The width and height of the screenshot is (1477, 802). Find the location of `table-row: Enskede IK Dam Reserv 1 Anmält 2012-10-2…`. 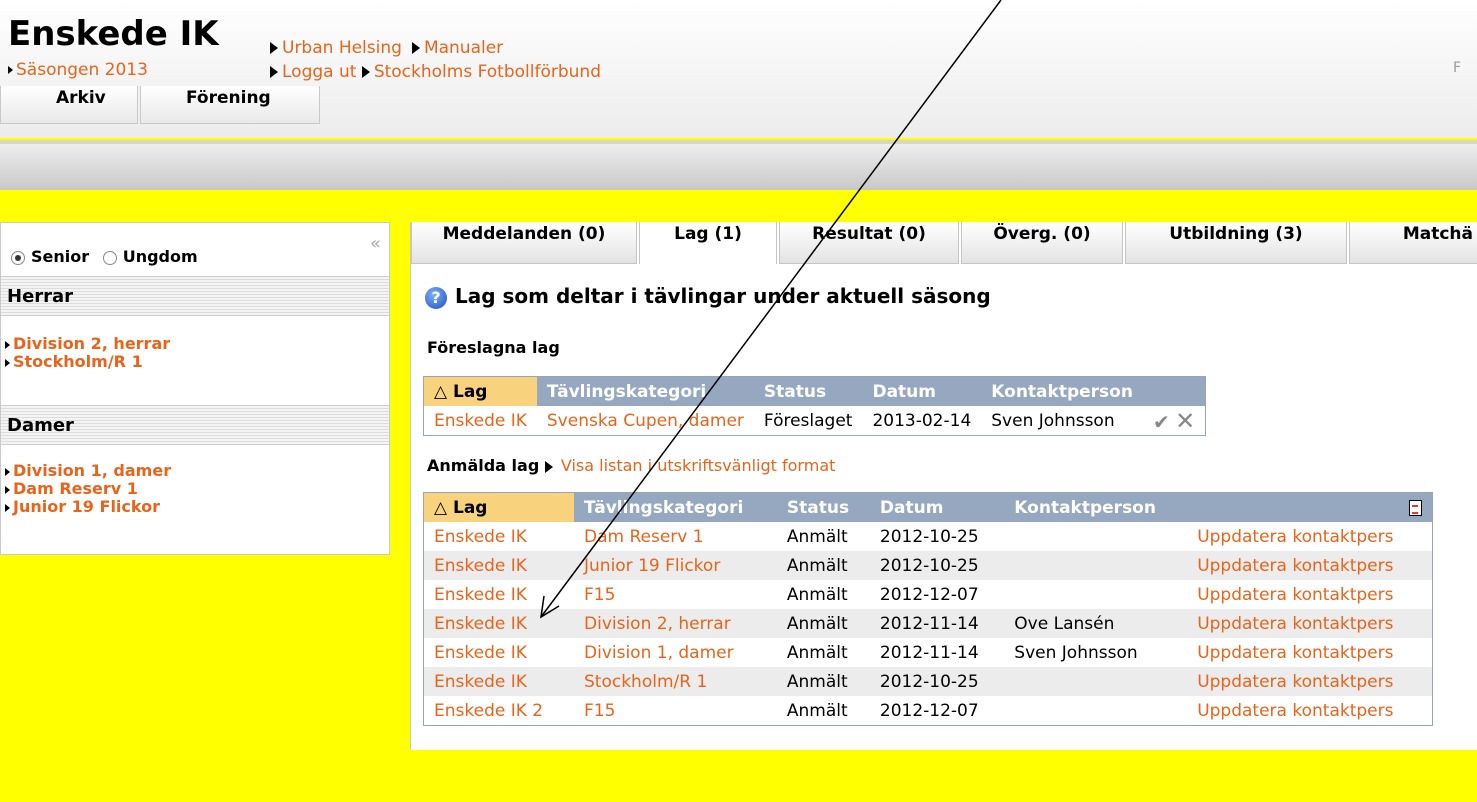

table-row: Enskede IK Dam Reserv 1 Anmält 2012-10-2… is located at coordinates (928, 536).